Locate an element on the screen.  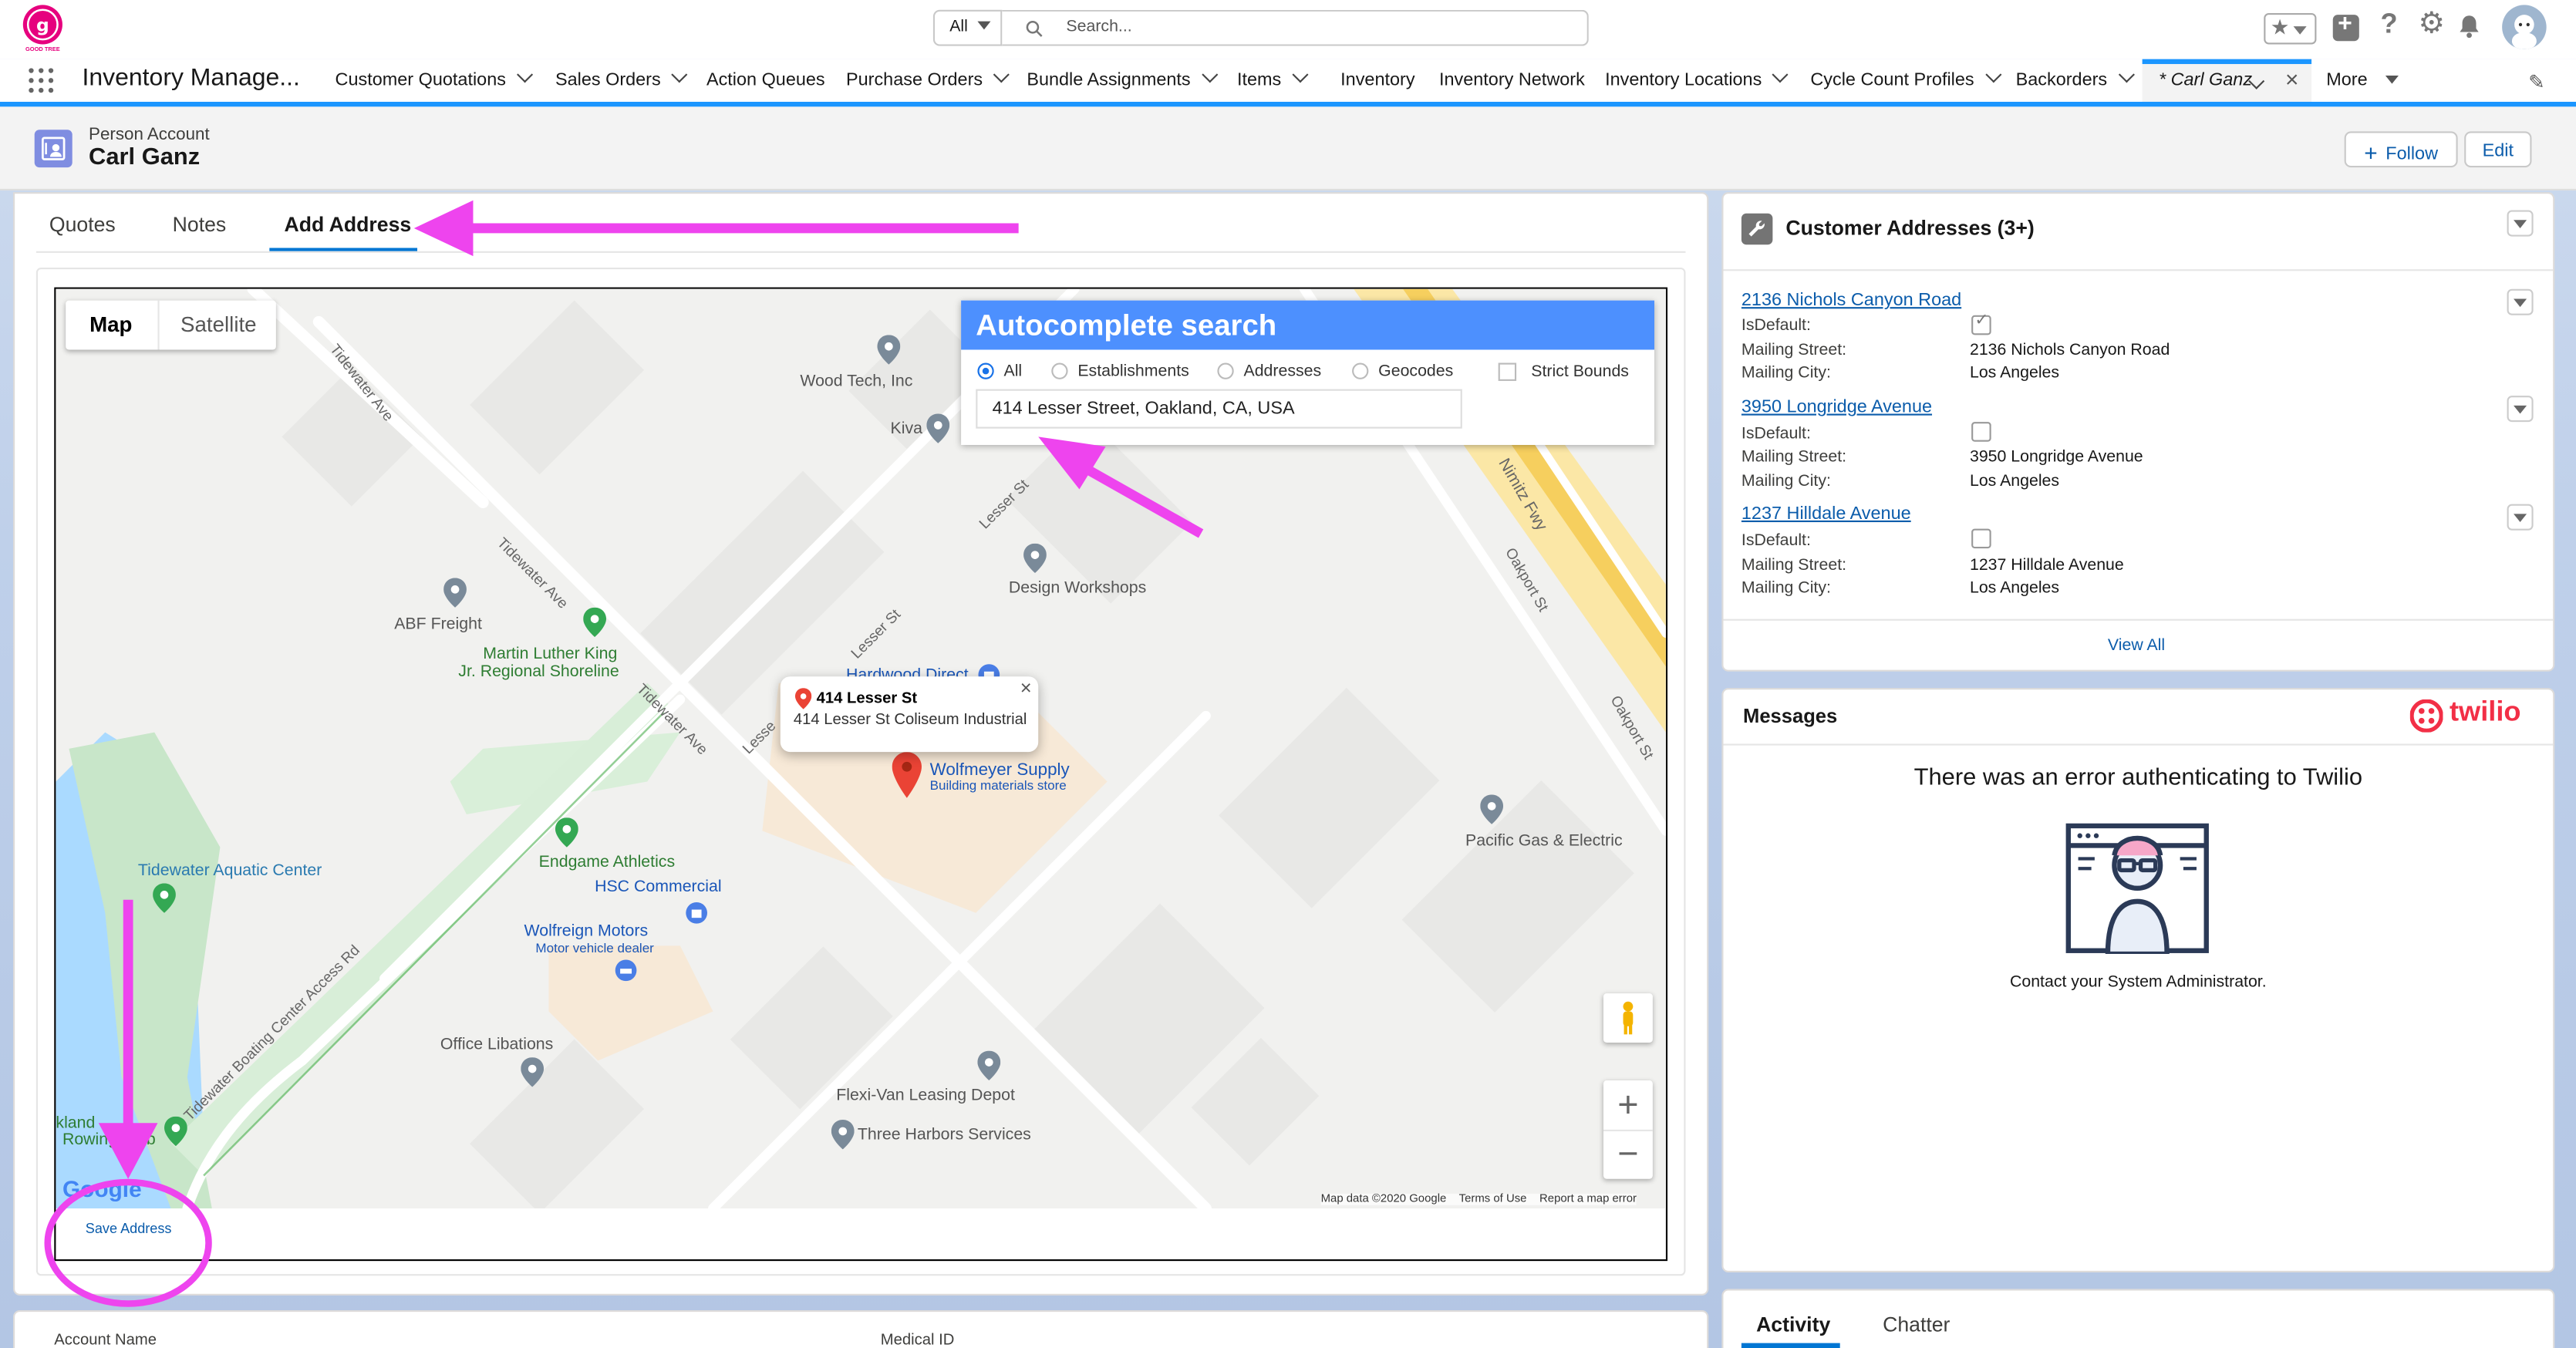
help-icon: ? is located at coordinates (2389, 25).